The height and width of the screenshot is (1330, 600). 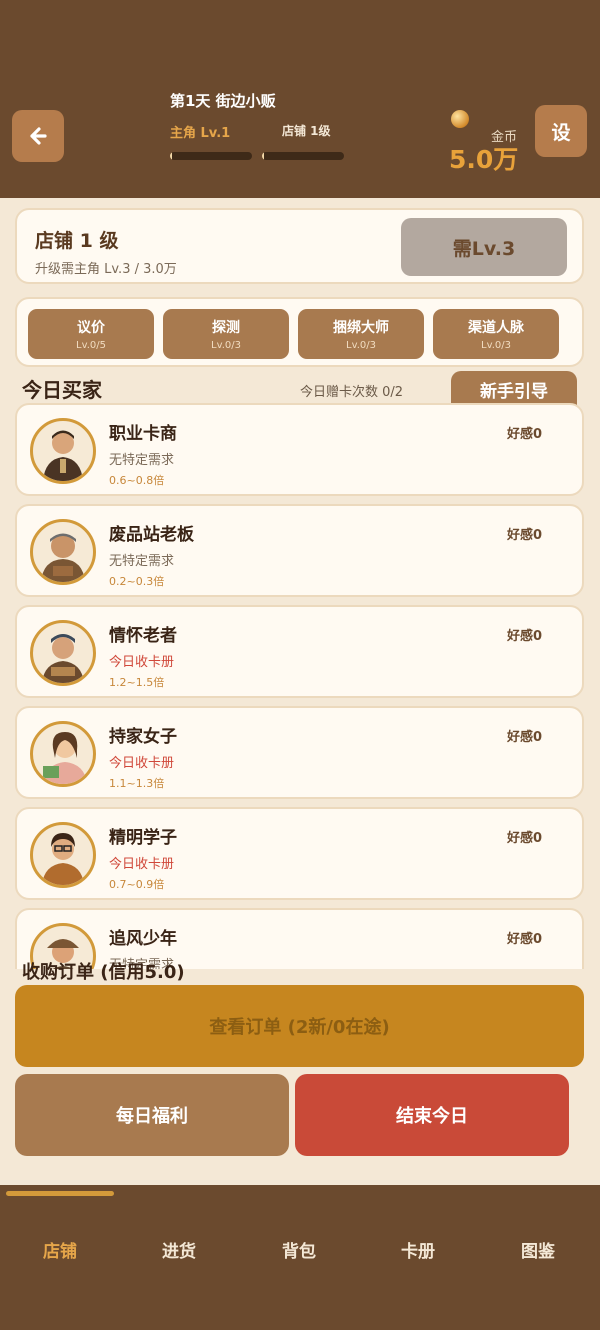 I want to click on nav-tab-catalog: 图鉴, so click(x=538, y=1249).